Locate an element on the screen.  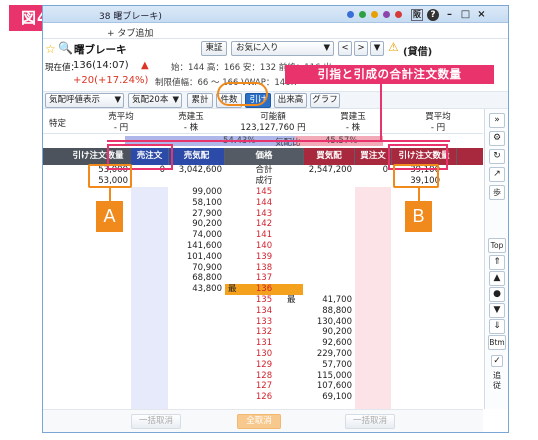
sell-order-column-bg is located at coordinates (149, 287).